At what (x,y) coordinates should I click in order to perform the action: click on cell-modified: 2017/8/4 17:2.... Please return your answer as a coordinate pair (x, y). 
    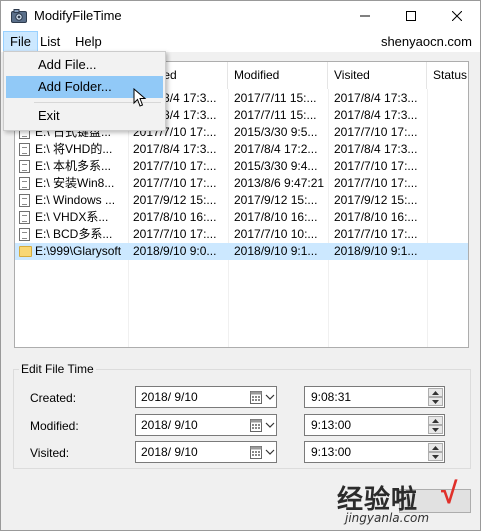
    Looking at the image, I should click on (276, 149).